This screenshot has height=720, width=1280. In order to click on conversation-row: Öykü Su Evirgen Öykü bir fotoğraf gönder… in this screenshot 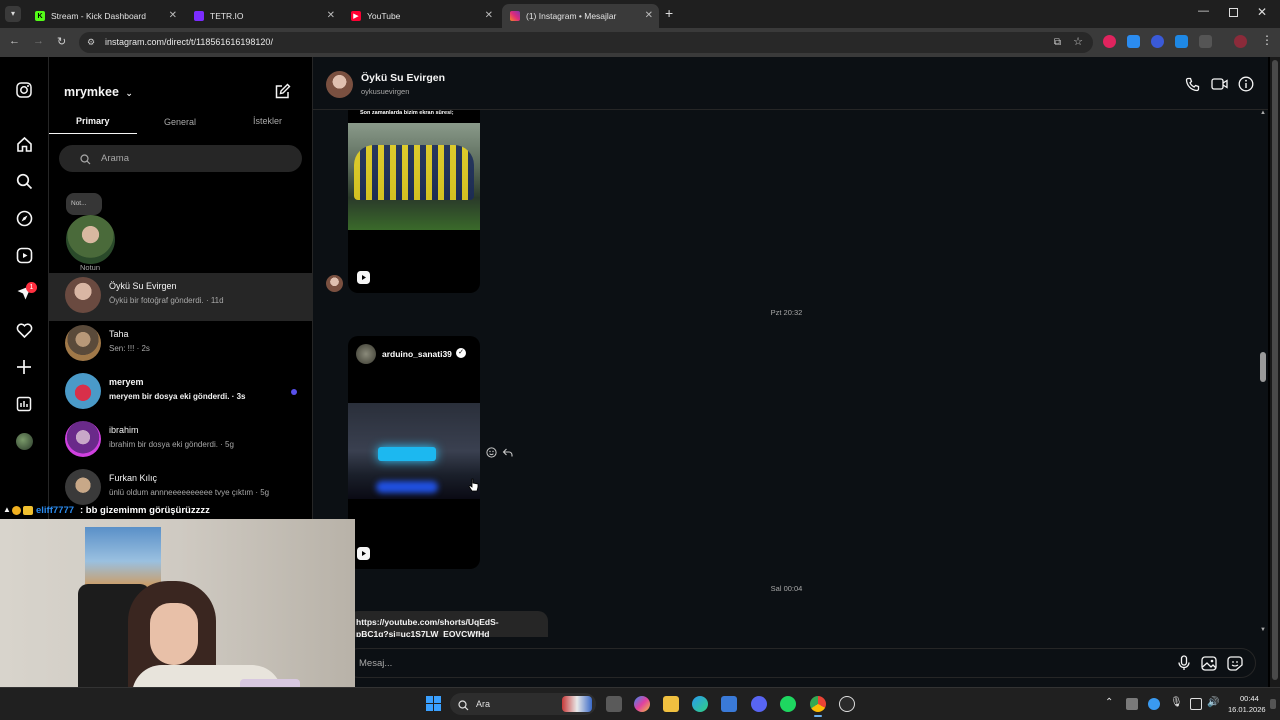, I will do `click(181, 297)`.